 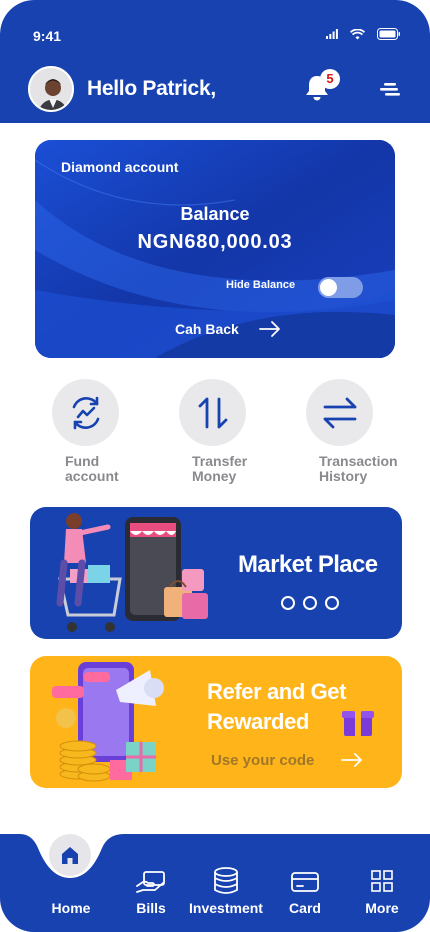 What do you see at coordinates (258, 721) in the screenshot?
I see `refer-title-line2: Rewarded` at bounding box center [258, 721].